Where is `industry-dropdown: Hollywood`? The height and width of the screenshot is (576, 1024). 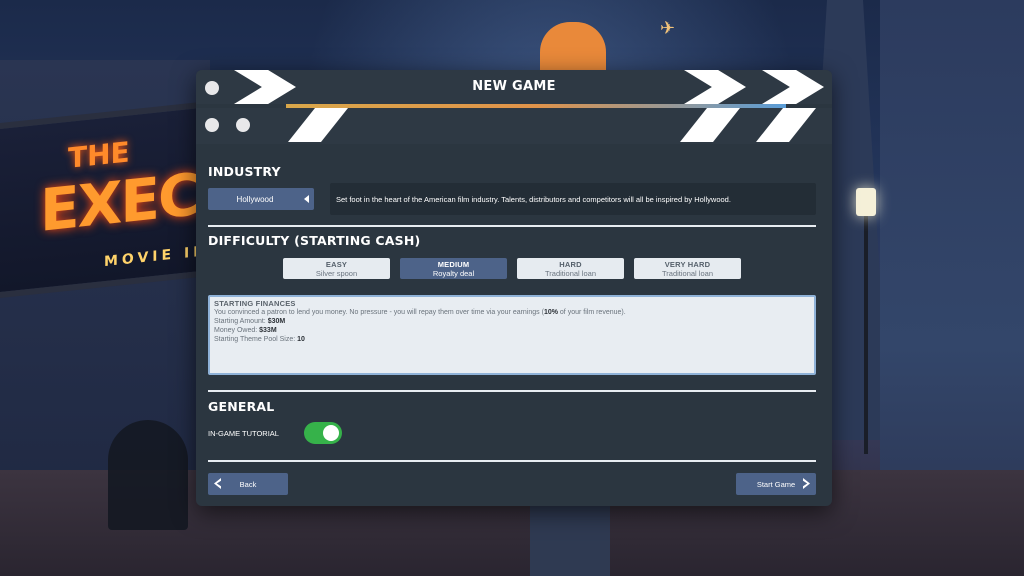 industry-dropdown: Hollywood is located at coordinates (261, 199).